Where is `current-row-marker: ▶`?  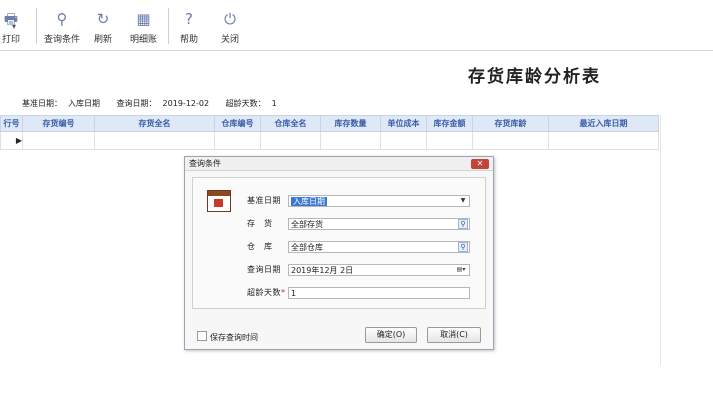 current-row-marker: ▶ is located at coordinates (11, 140).